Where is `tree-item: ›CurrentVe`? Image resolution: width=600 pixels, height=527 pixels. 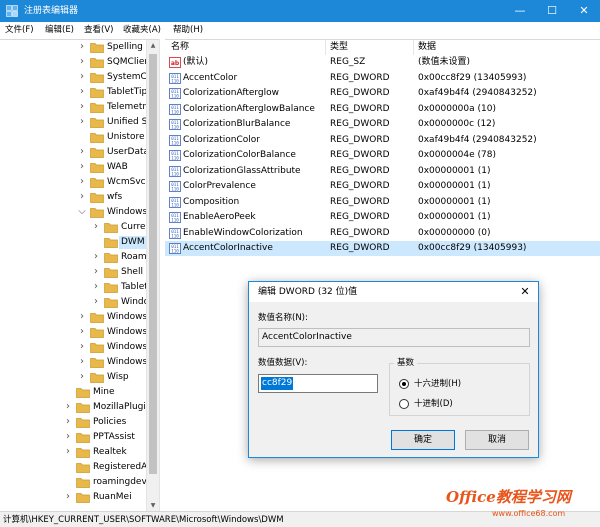 tree-item: ›CurrentVe is located at coordinates (79, 227).